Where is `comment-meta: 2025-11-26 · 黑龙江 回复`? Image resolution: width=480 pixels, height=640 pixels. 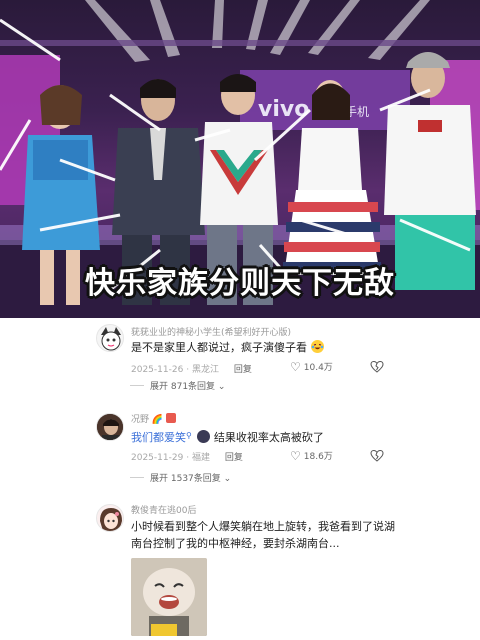
comment-meta: 2025-11-26 · 黑龙江 回复 is located at coordinates (191, 368).